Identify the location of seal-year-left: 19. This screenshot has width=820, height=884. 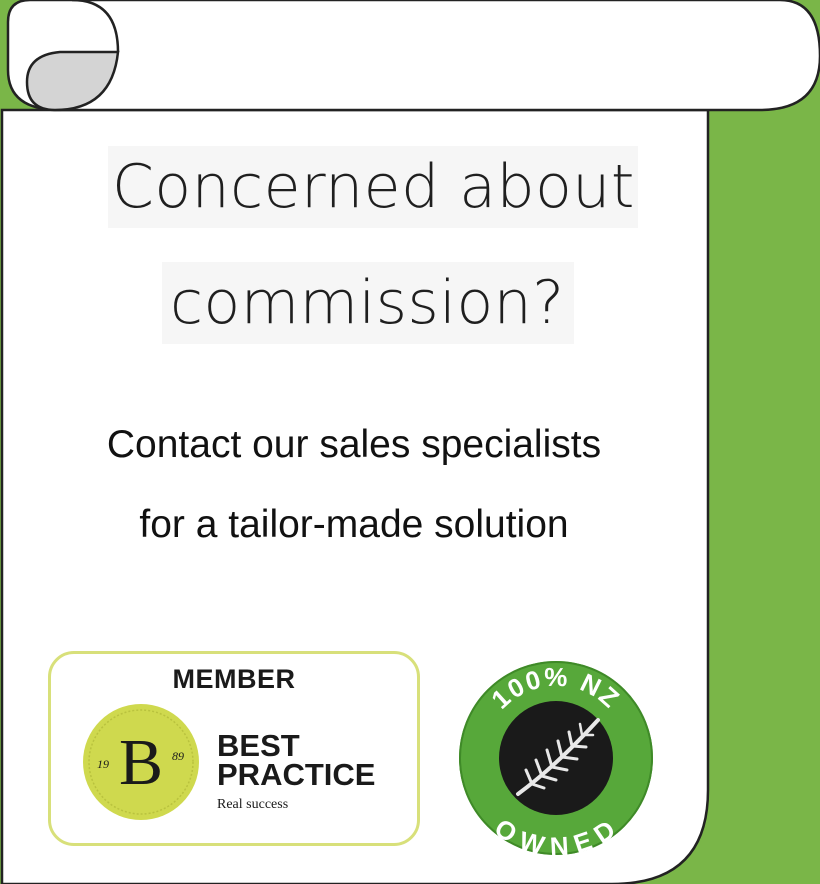
(103, 764).